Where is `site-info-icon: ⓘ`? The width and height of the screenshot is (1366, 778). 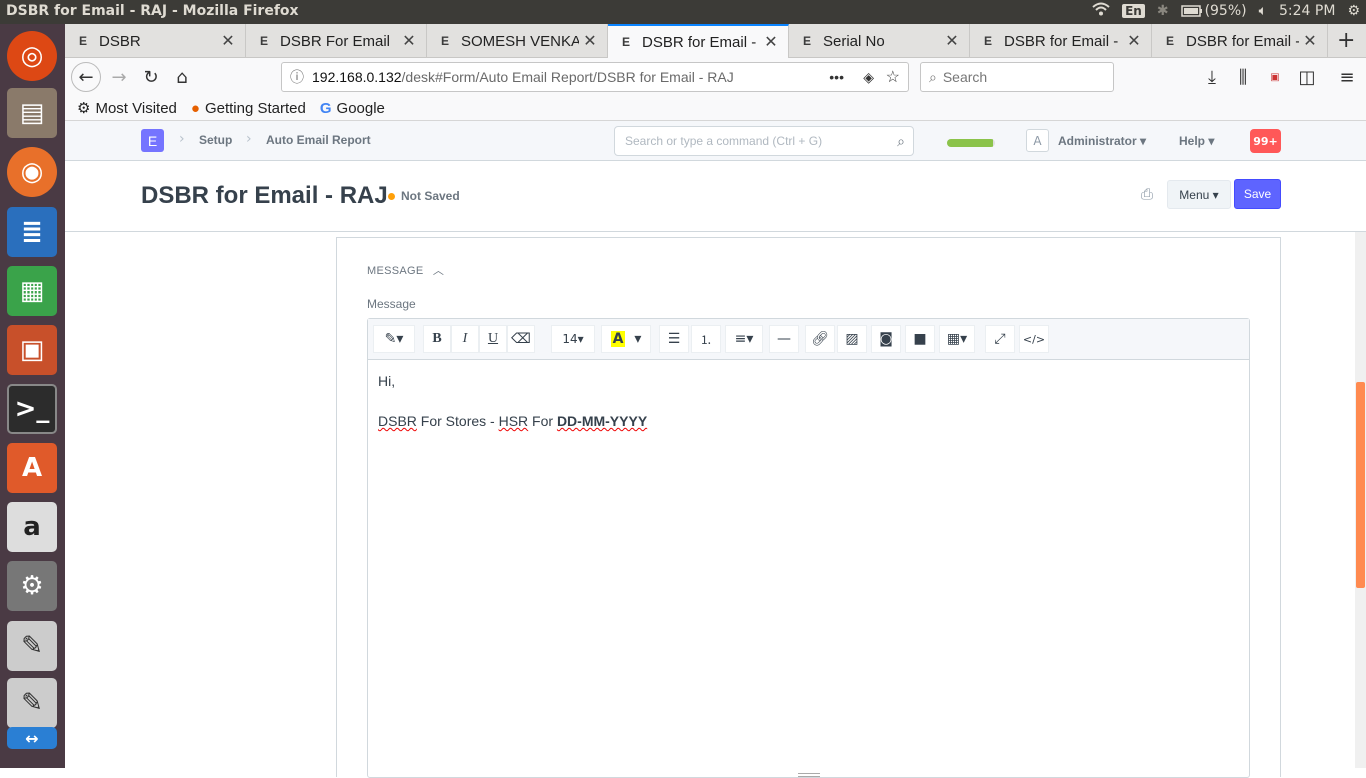
site-info-icon: ⓘ is located at coordinates (297, 77).